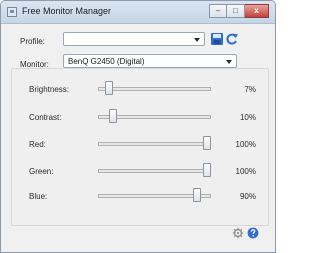  Describe the element at coordinates (245, 171) in the screenshot. I see `green-value: 100%` at that location.